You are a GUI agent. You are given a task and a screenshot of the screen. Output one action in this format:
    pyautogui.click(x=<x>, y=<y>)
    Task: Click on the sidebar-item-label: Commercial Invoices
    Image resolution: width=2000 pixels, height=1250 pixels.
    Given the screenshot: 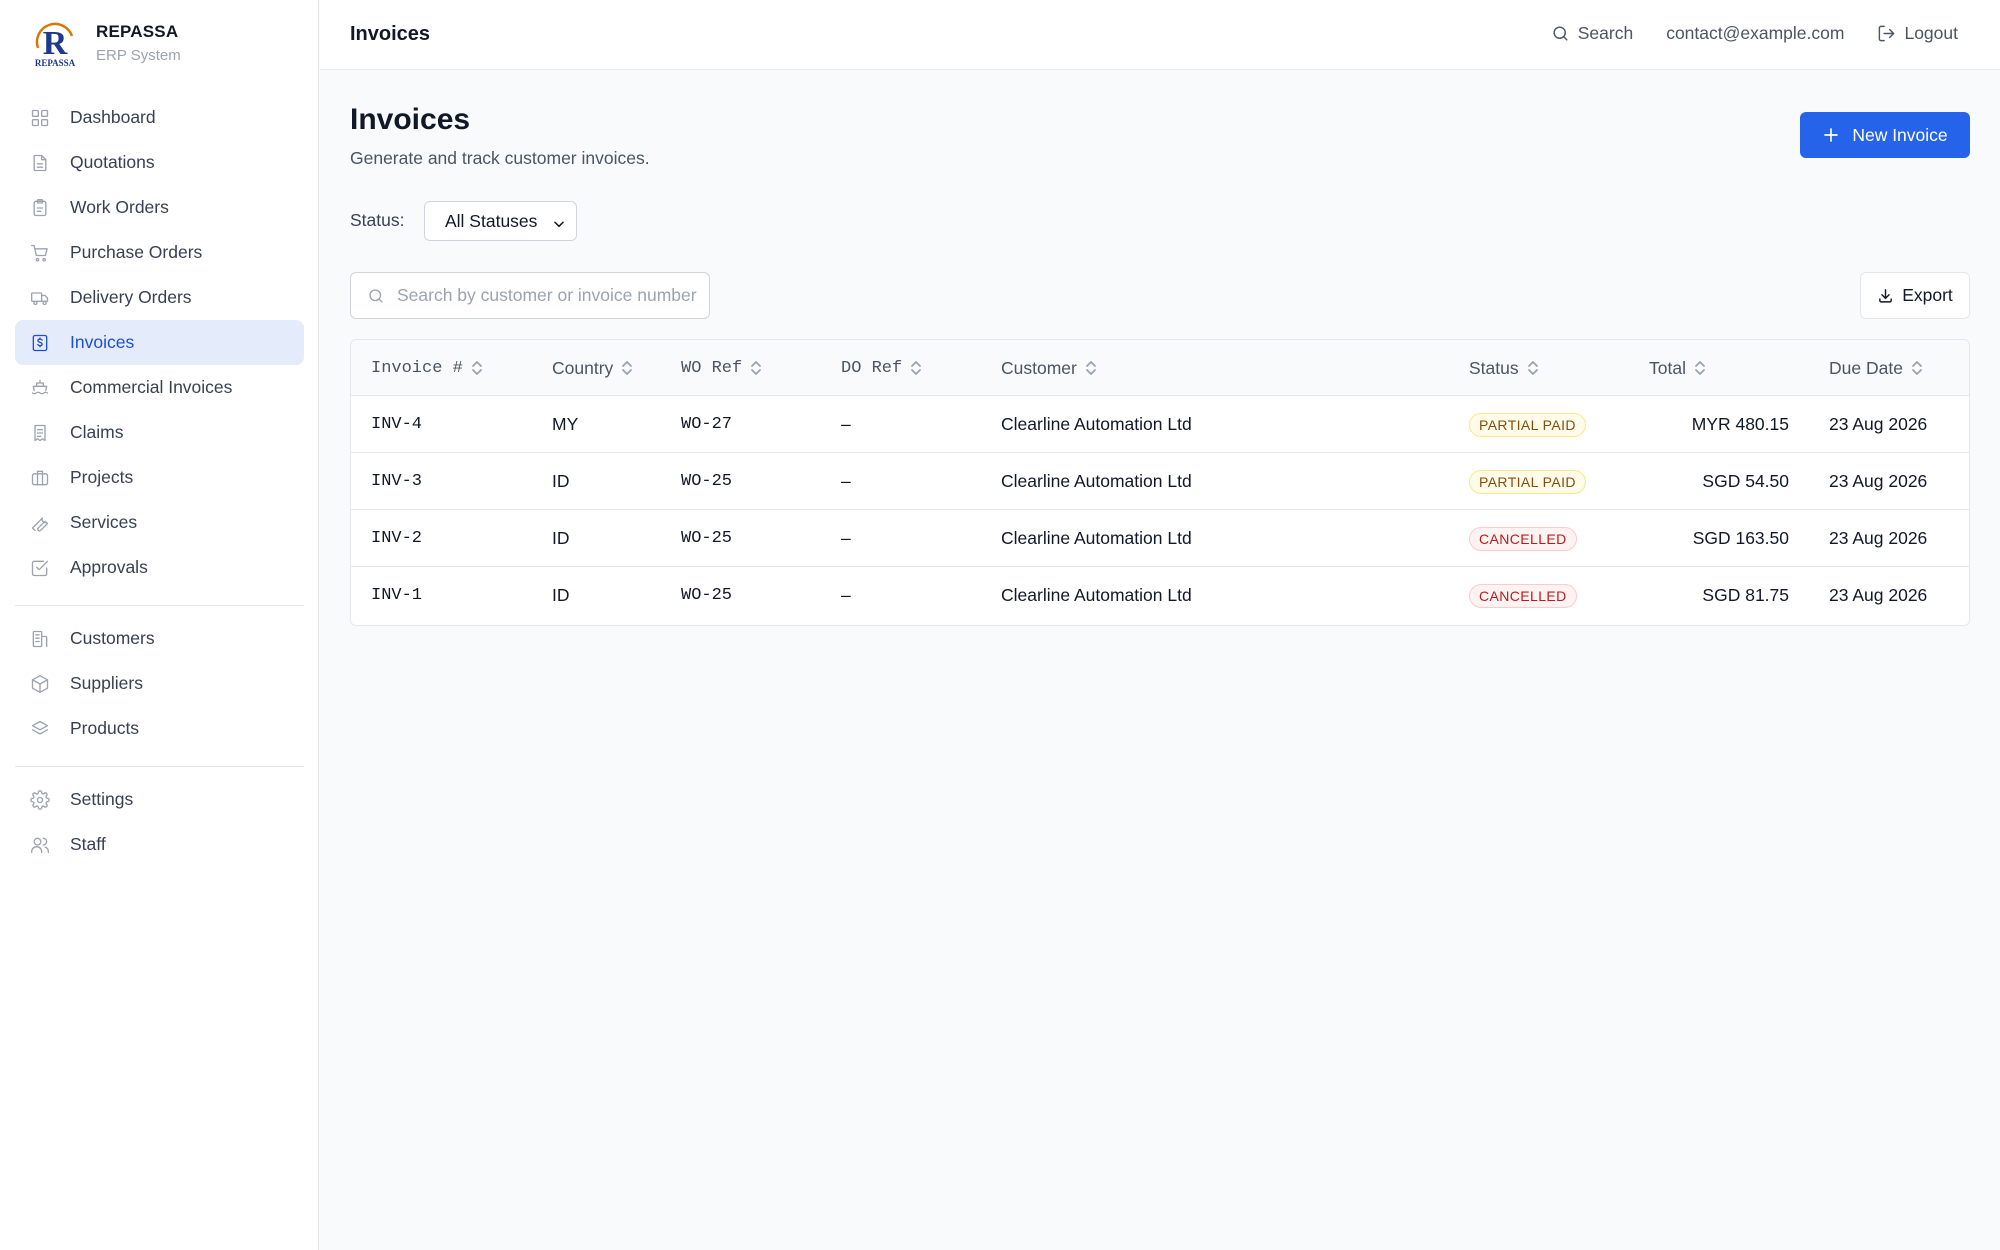 What is the action you would take?
    pyautogui.click(x=151, y=387)
    